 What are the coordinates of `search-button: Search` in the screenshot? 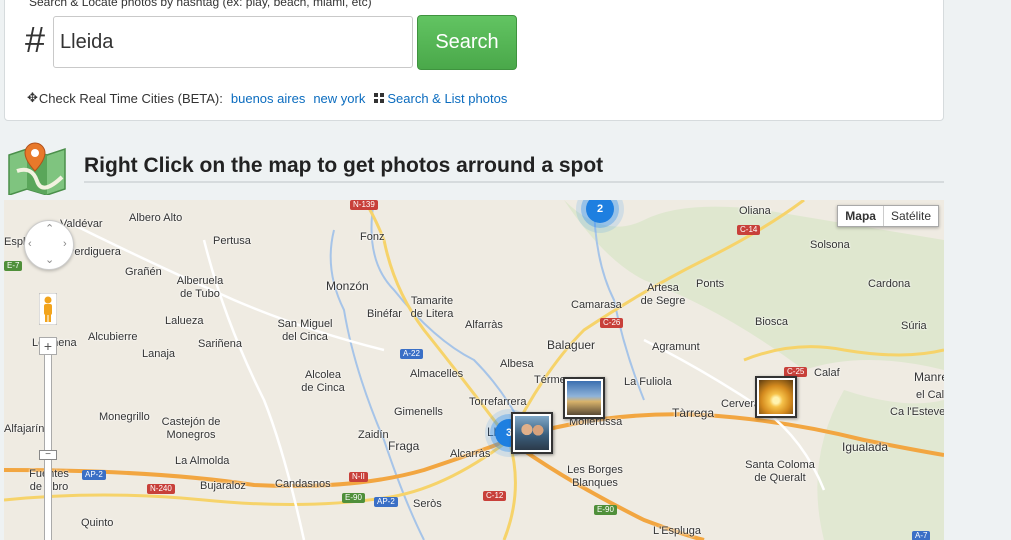 It's located at (467, 42).